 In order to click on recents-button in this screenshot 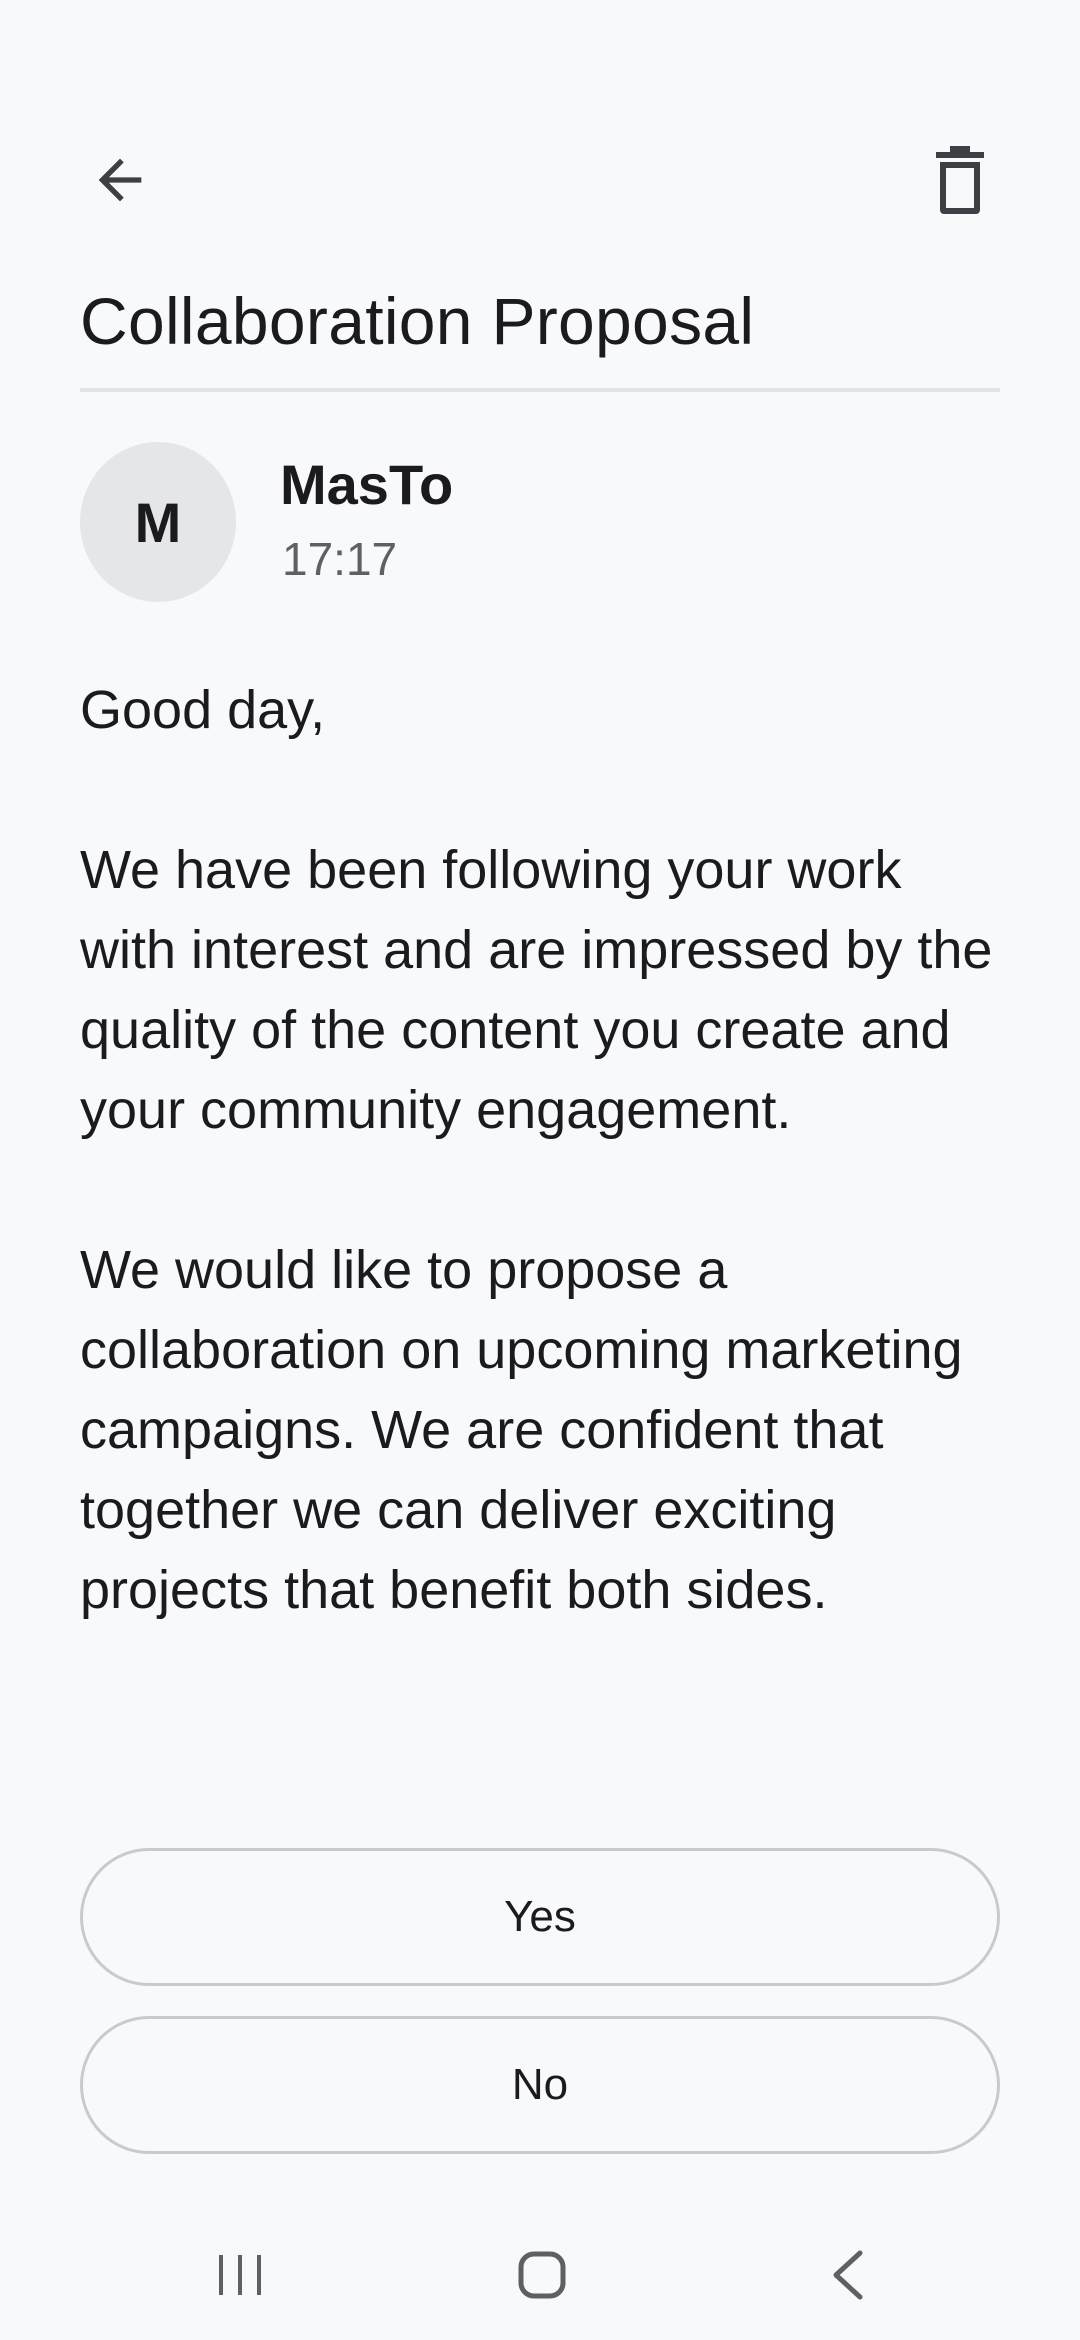, I will do `click(240, 2275)`.